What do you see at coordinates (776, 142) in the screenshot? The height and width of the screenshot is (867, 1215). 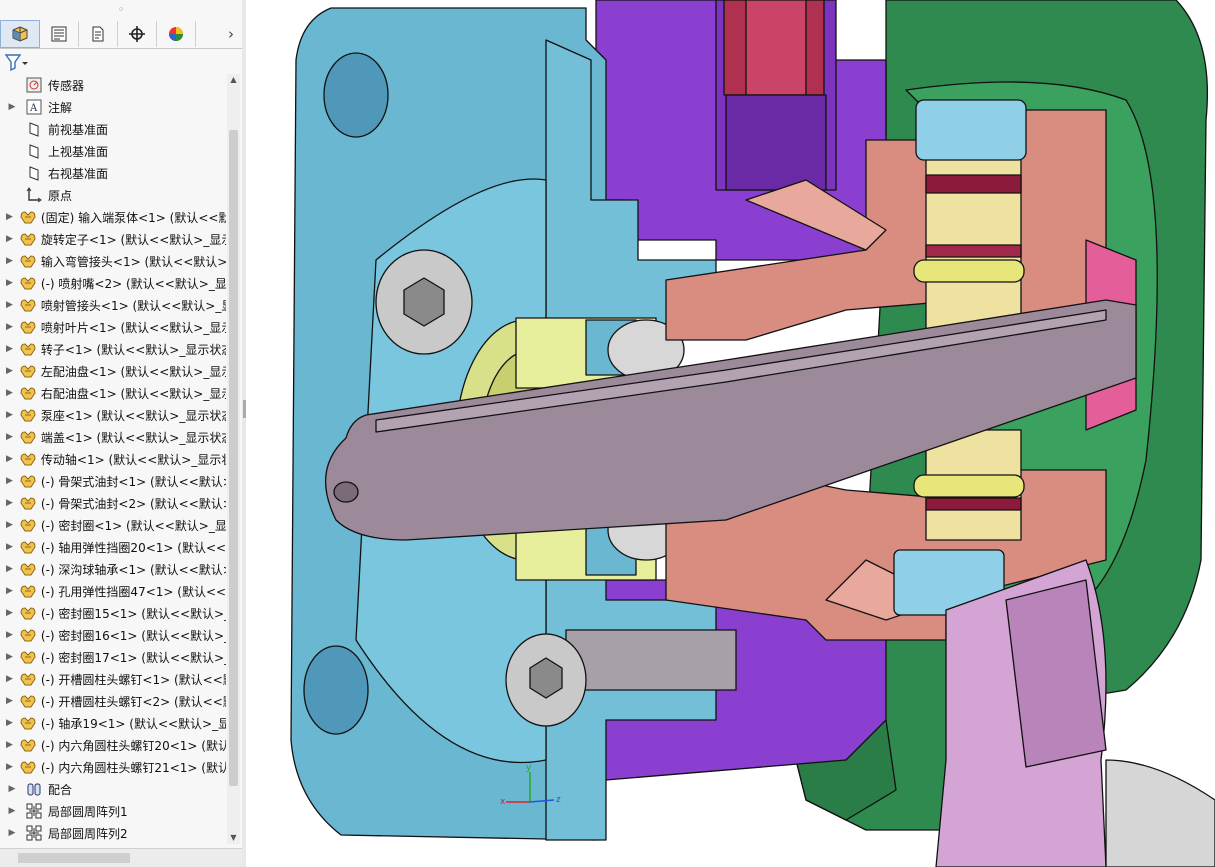 I see `purple-bore-top` at bounding box center [776, 142].